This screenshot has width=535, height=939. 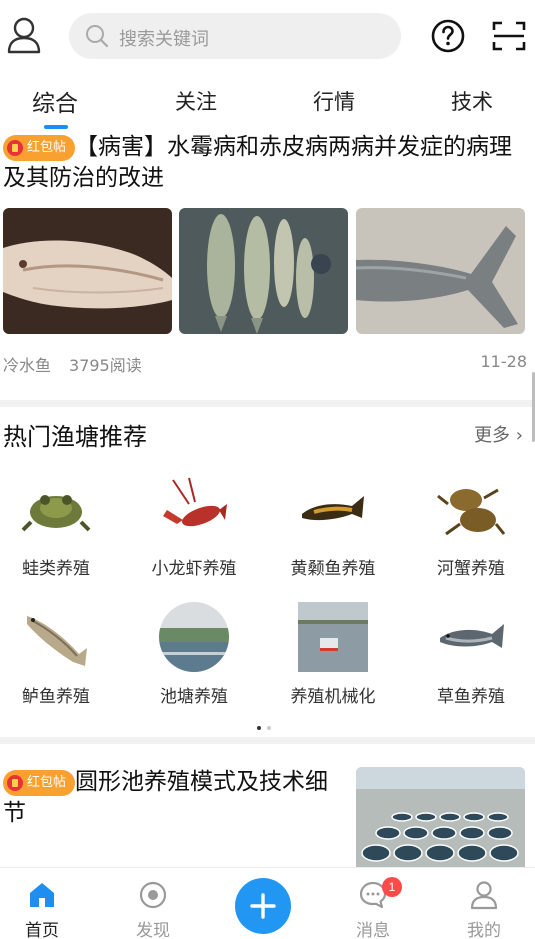 I want to click on user-icon, so click(x=24, y=36).